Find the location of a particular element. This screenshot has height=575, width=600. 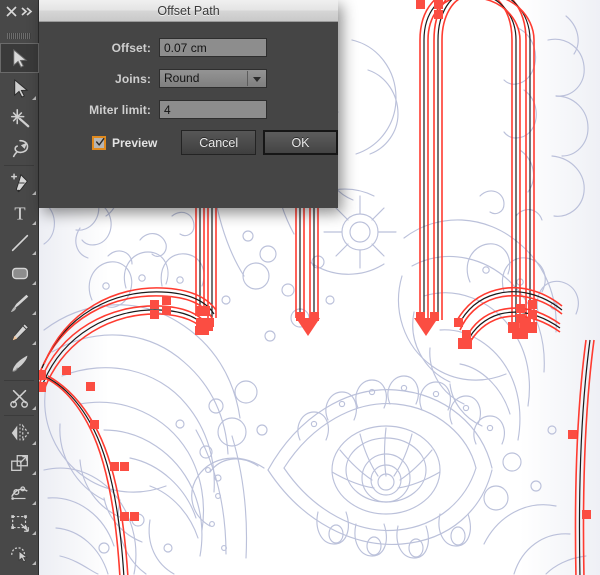

dialog-title: Offset Path is located at coordinates (188, 10).